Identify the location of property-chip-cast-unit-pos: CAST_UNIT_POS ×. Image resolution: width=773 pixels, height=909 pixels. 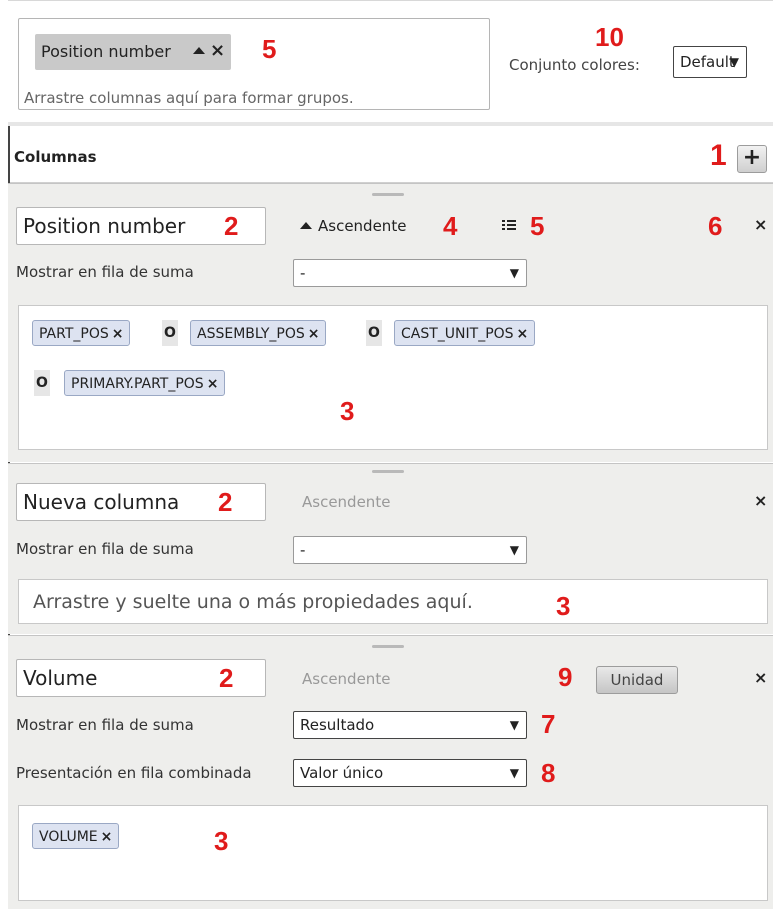
(465, 333).